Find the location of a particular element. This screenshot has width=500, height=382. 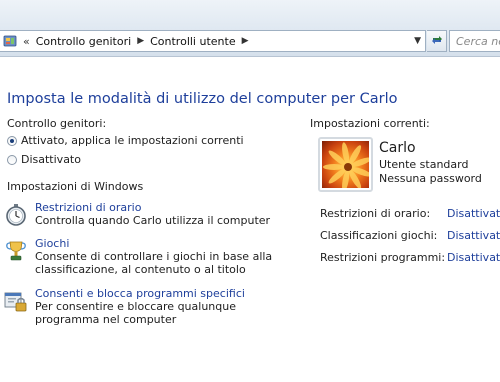

setting-value-games: Disattivato is located at coordinates (473, 235).